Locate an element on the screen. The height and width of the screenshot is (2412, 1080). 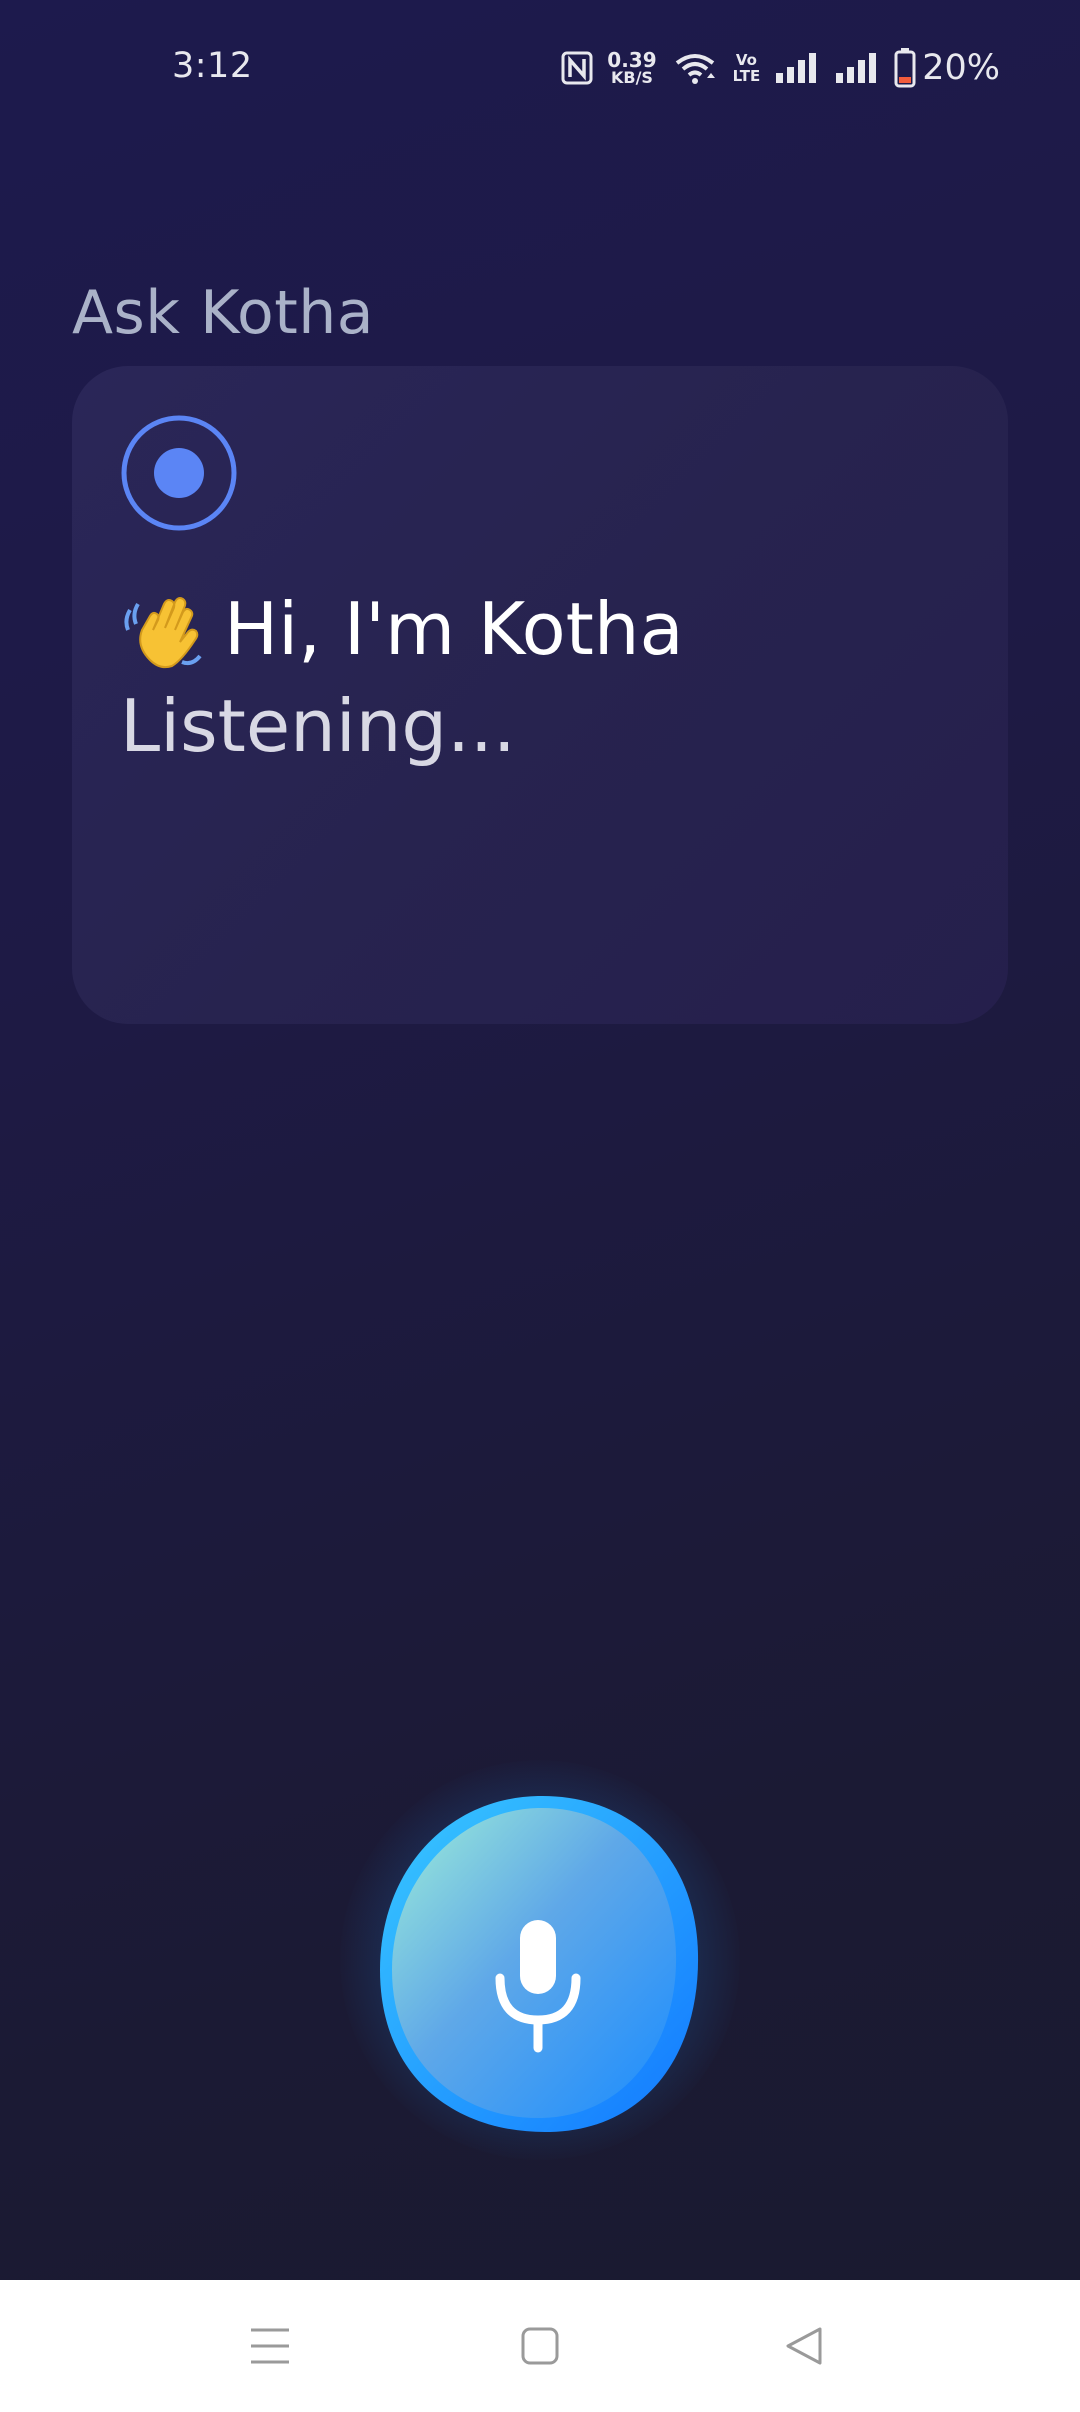
network-speed-unit: KB/S is located at coordinates (631, 77).